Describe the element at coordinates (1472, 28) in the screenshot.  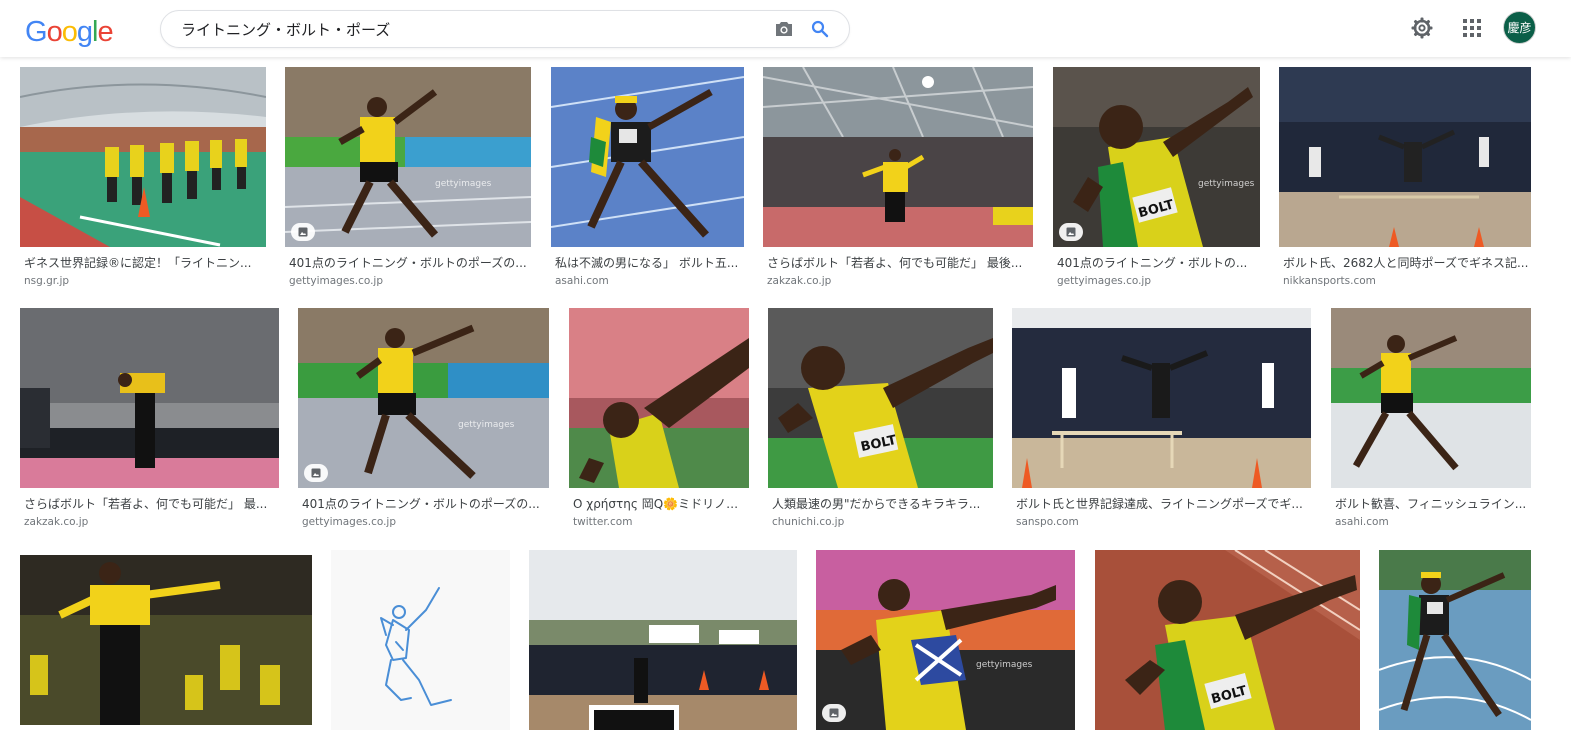
I see `apps-grid-icon` at that location.